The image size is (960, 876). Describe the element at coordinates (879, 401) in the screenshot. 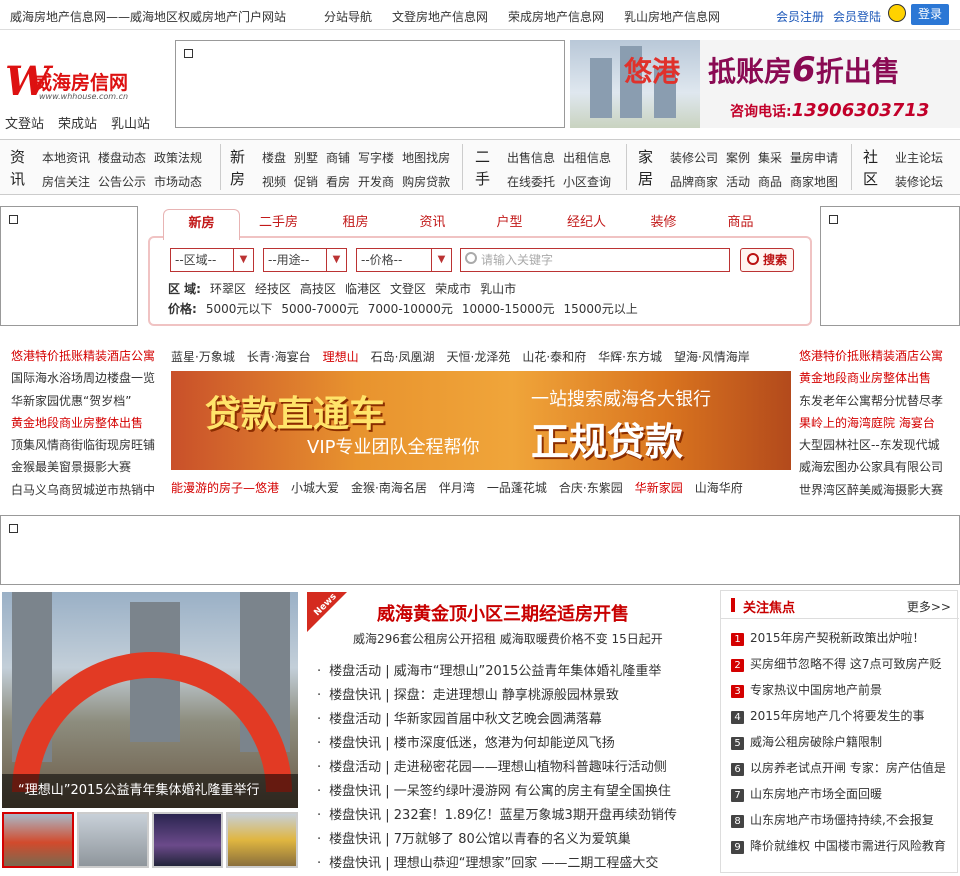

I see `promo-link: 东发老年公寓帮分忧替尽孝` at that location.